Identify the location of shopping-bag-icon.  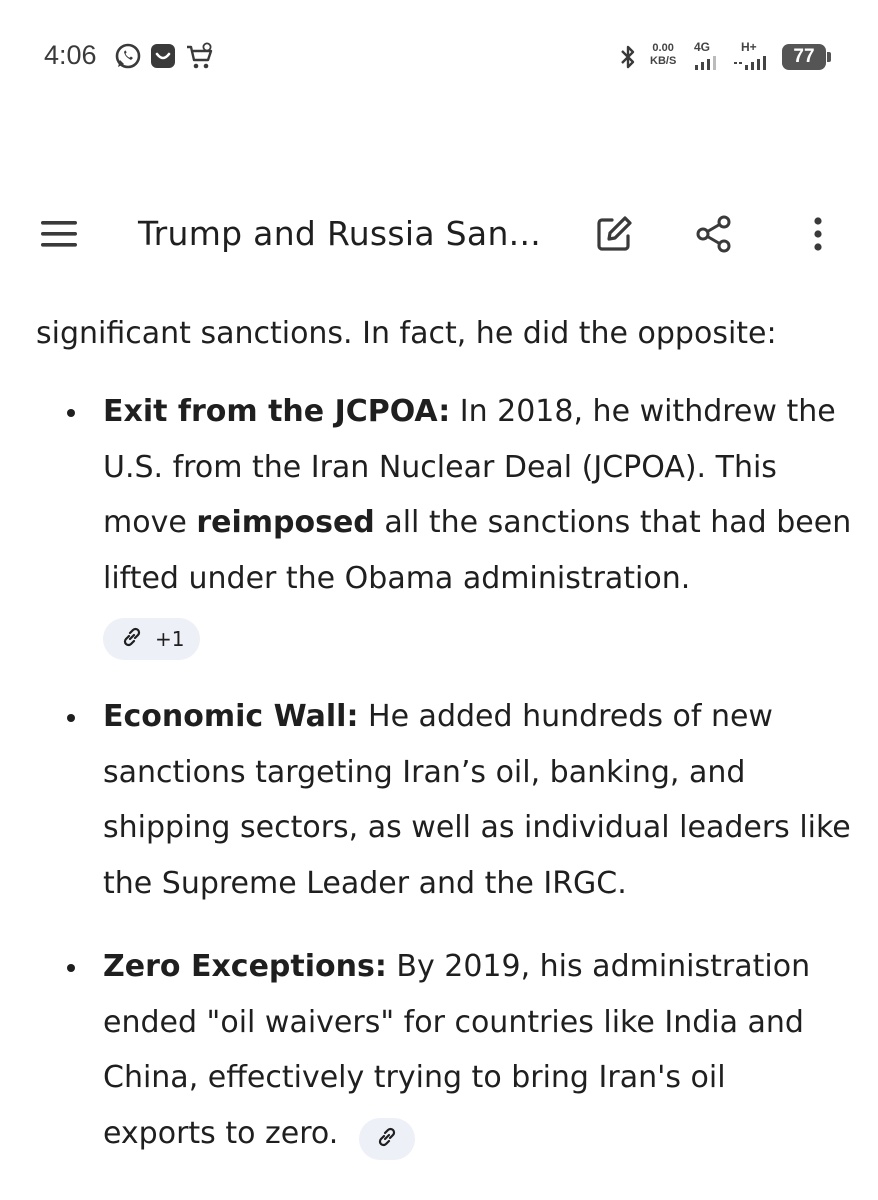
(163, 58).